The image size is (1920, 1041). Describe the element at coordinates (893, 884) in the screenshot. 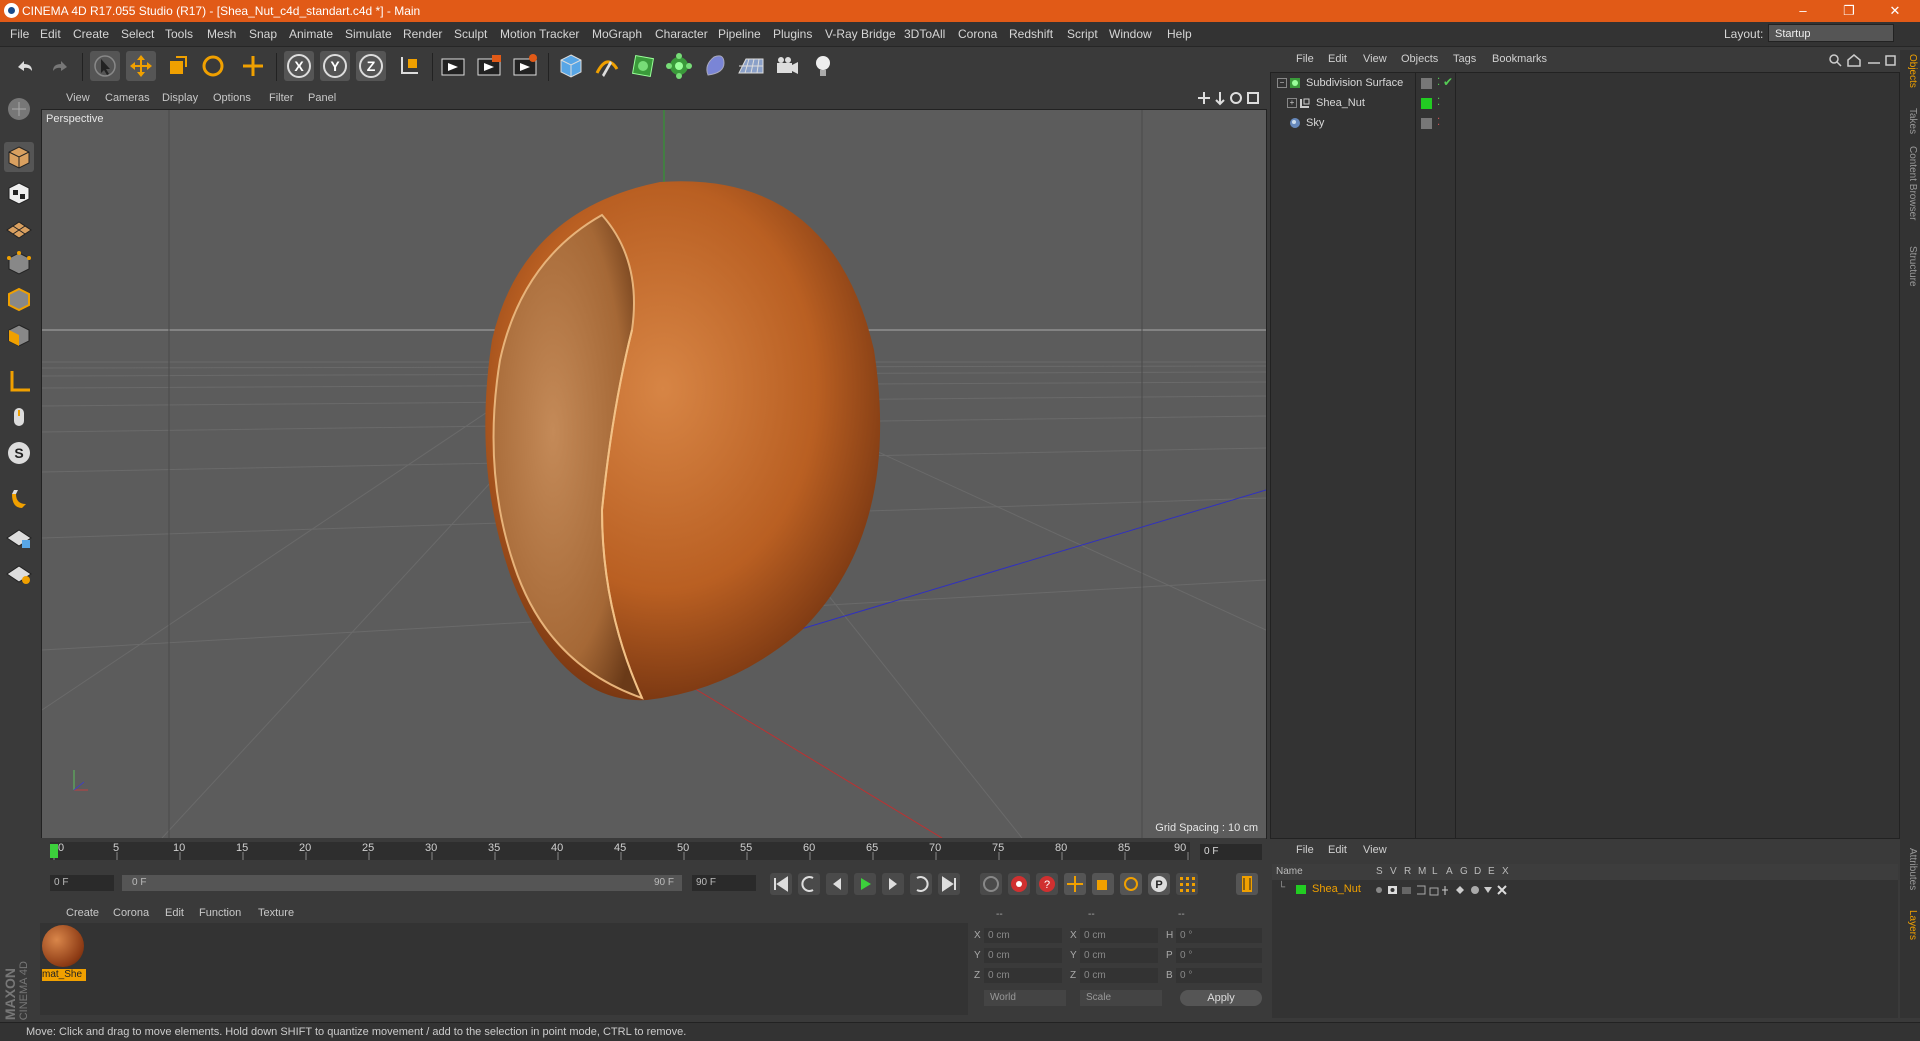

I see `next-frame-icon` at that location.